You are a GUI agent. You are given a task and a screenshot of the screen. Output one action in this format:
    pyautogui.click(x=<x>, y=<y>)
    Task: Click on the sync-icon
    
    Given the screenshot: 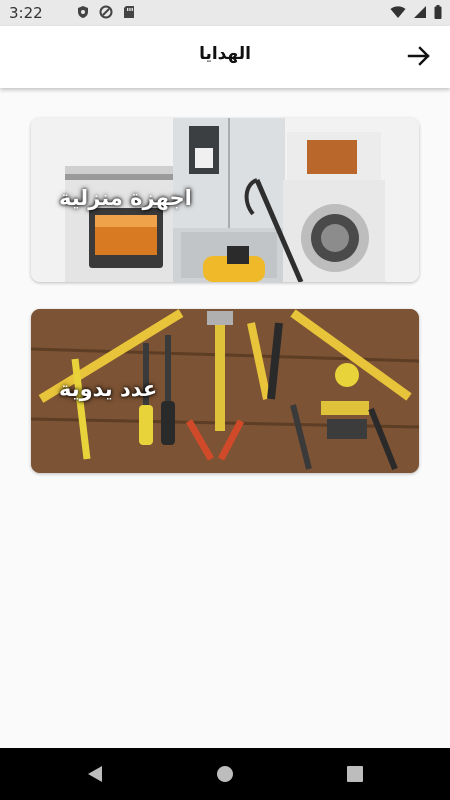 What is the action you would take?
    pyautogui.click(x=106, y=12)
    